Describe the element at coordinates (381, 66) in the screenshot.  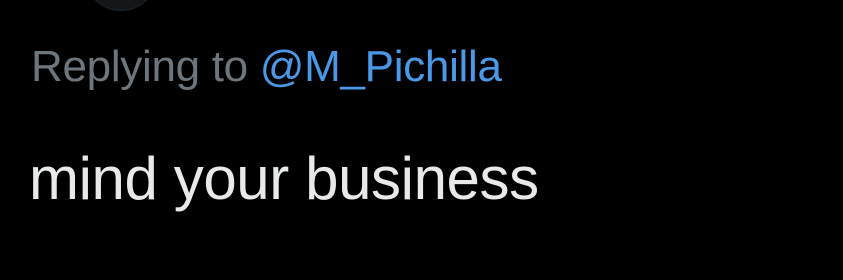
I see `mention-link: @M_Pichilla` at that location.